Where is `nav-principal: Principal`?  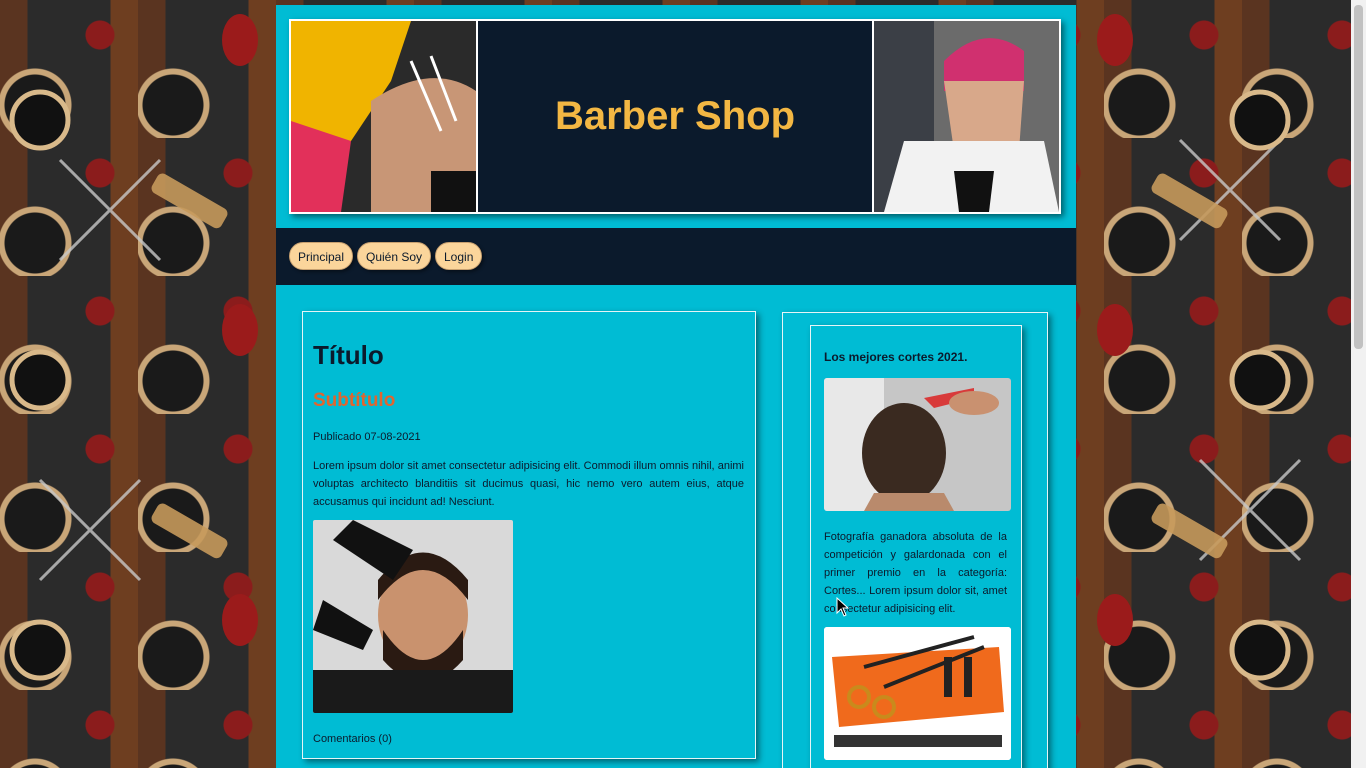
nav-principal: Principal is located at coordinates (321, 256).